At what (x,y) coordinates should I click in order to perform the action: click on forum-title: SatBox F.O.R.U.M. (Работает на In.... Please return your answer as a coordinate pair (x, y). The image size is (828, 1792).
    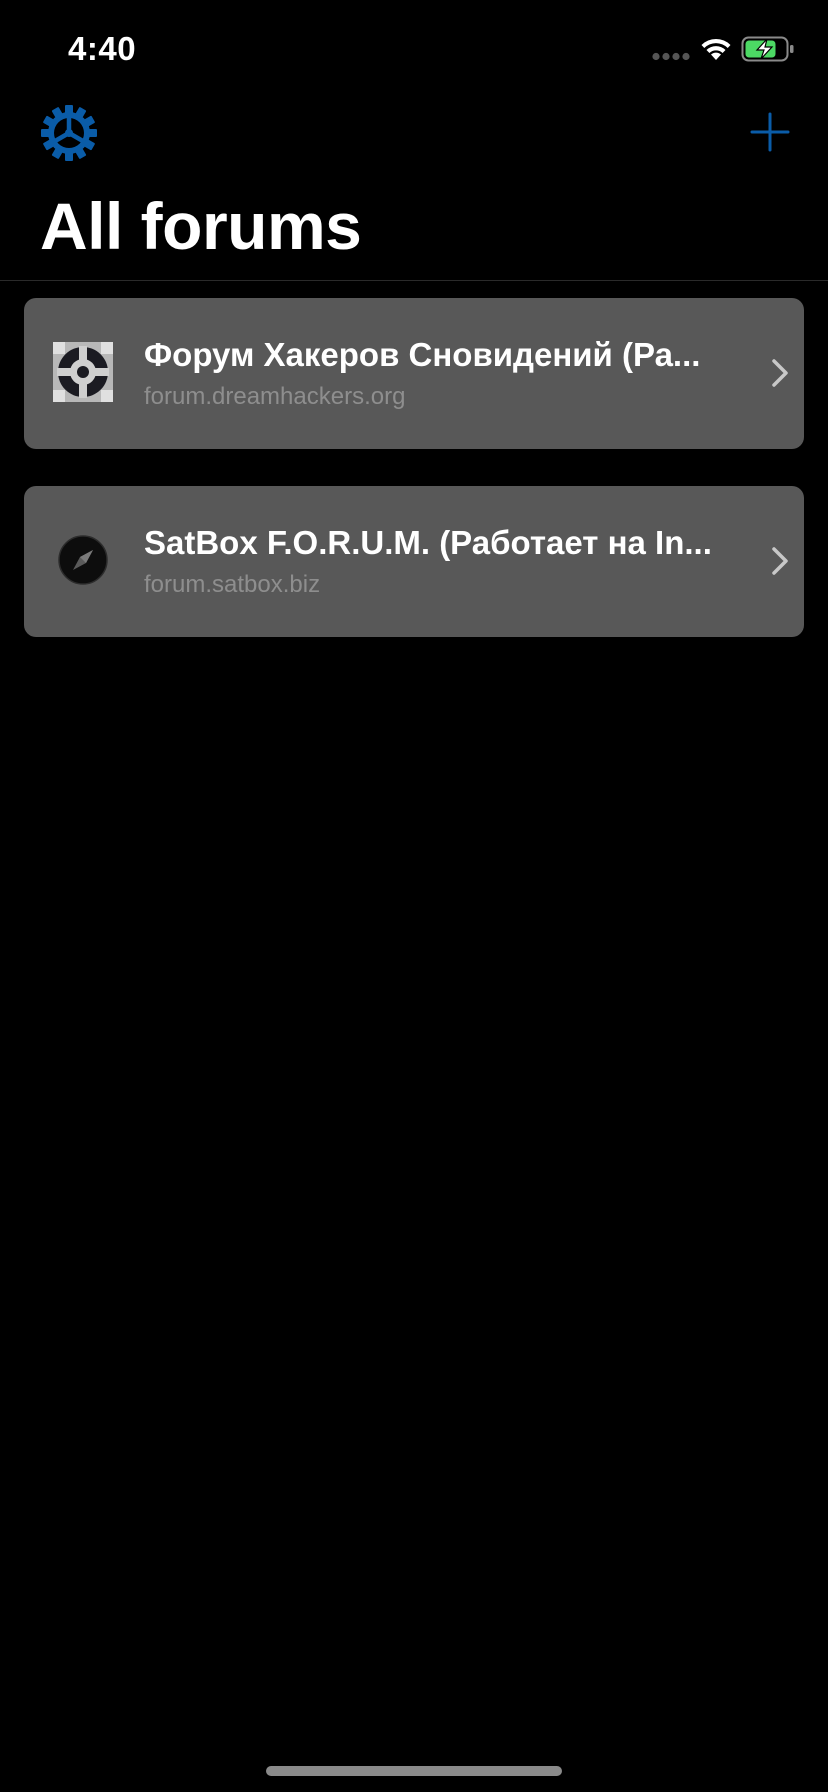
    Looking at the image, I should click on (428, 542).